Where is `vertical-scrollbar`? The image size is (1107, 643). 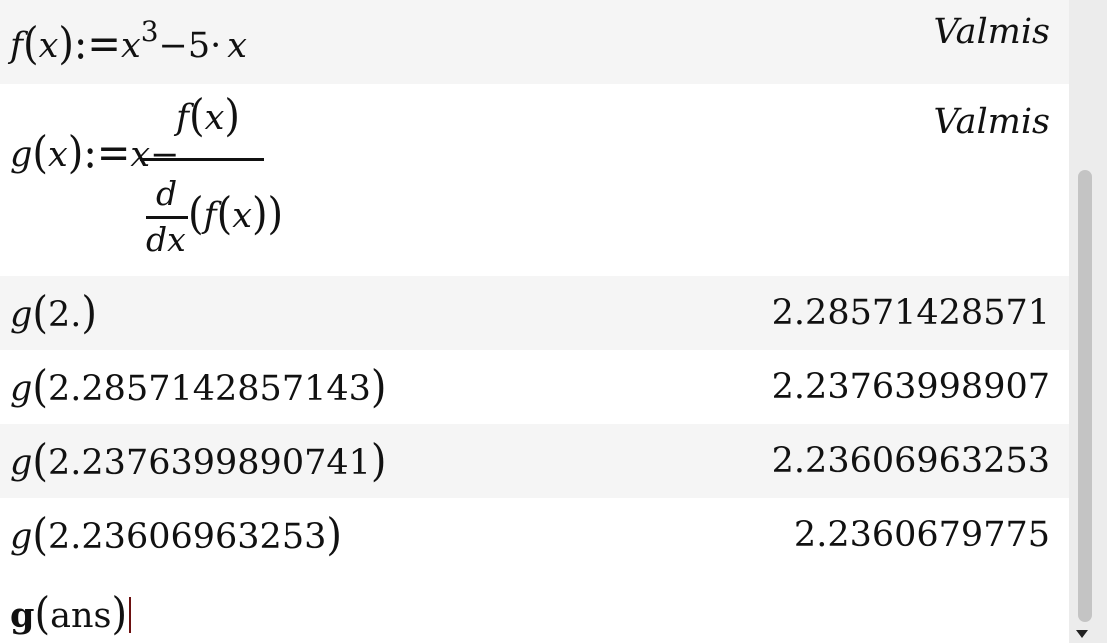 vertical-scrollbar is located at coordinates (1088, 321).